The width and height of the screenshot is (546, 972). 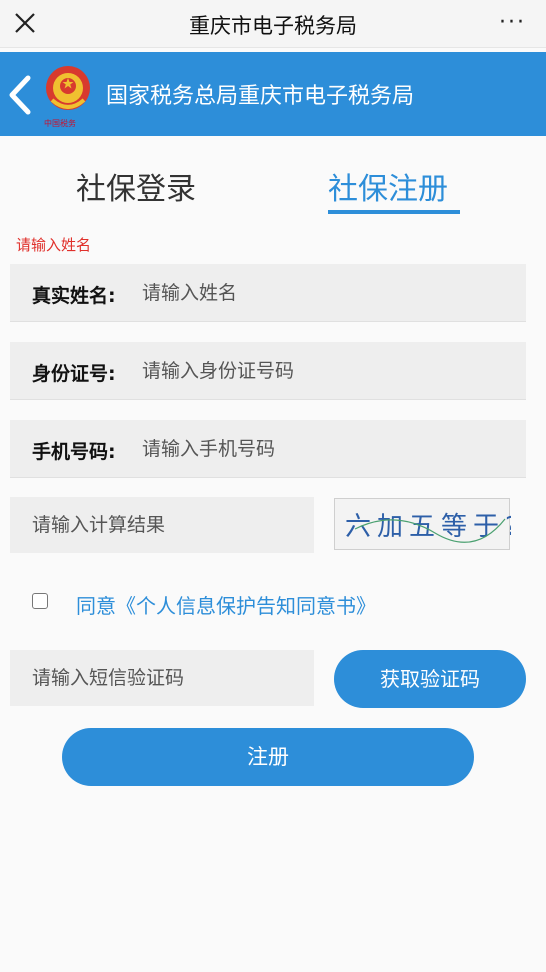 I want to click on calc-result-input, so click(x=167, y=525).